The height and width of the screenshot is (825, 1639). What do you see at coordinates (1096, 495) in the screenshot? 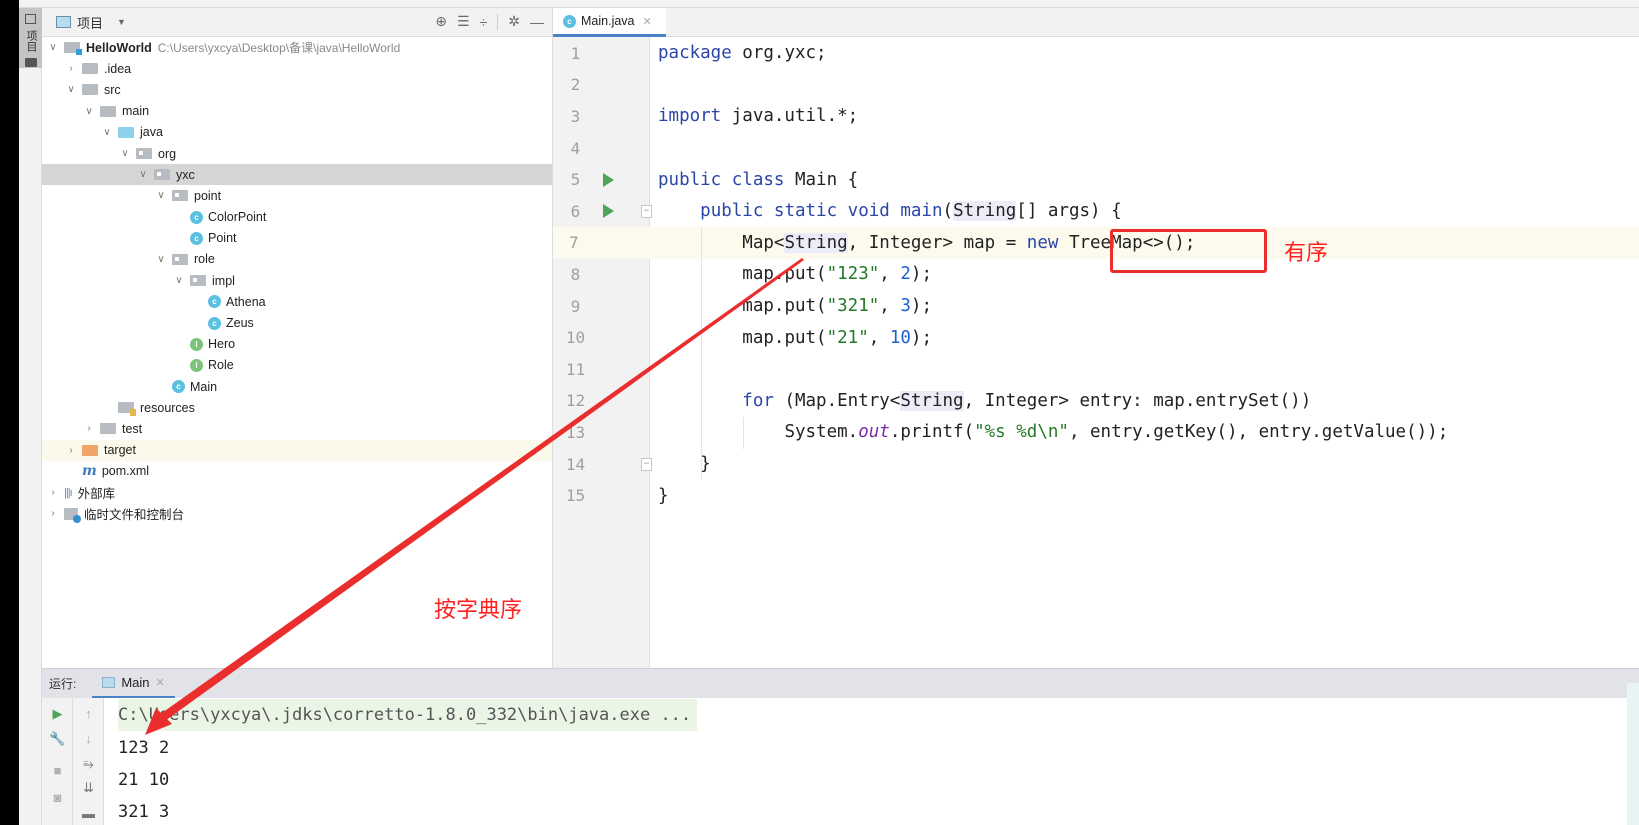
I see `code-line: 15 }` at bounding box center [1096, 495].